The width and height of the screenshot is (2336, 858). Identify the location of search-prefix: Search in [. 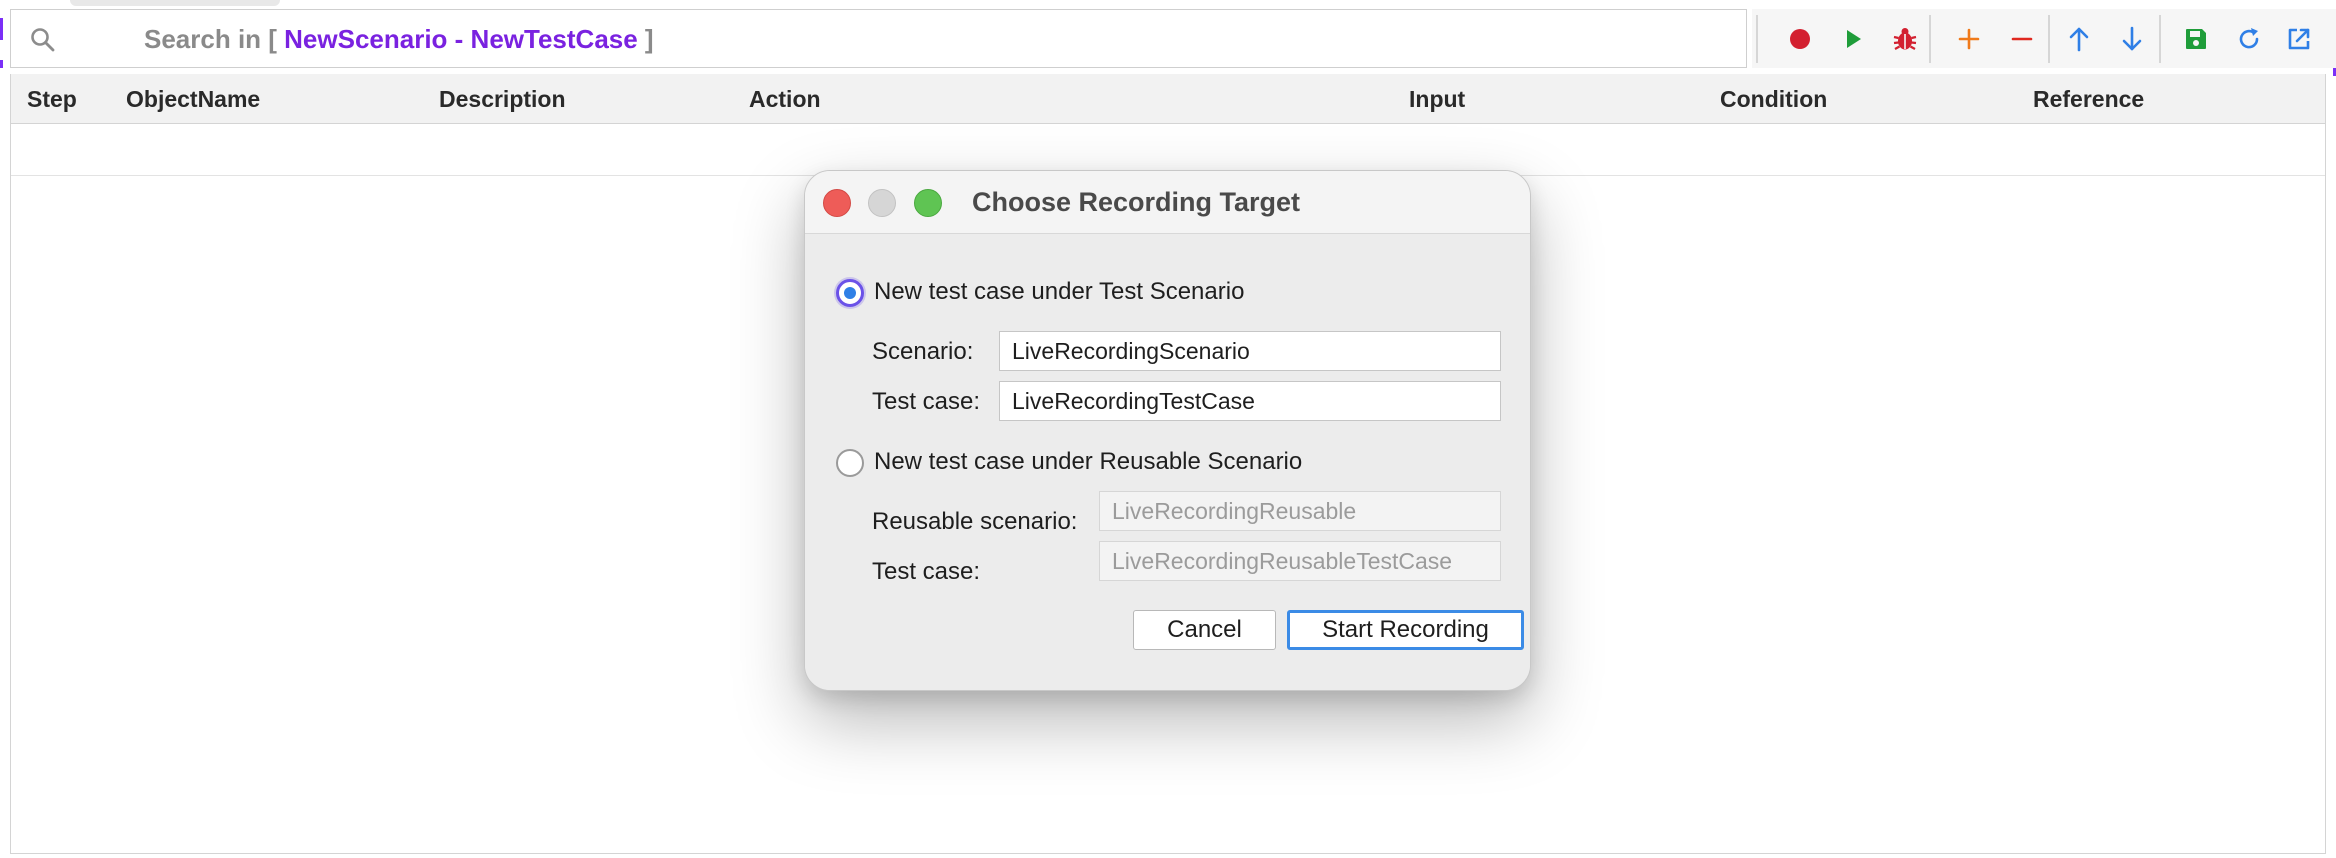
(214, 39).